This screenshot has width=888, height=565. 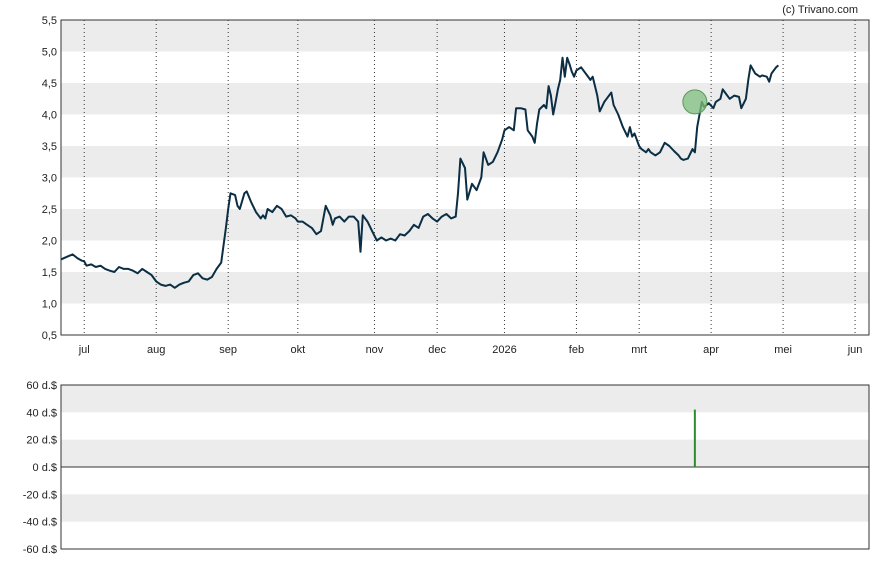 What do you see at coordinates (84, 350) in the screenshot?
I see `x-tick-label: jul` at bounding box center [84, 350].